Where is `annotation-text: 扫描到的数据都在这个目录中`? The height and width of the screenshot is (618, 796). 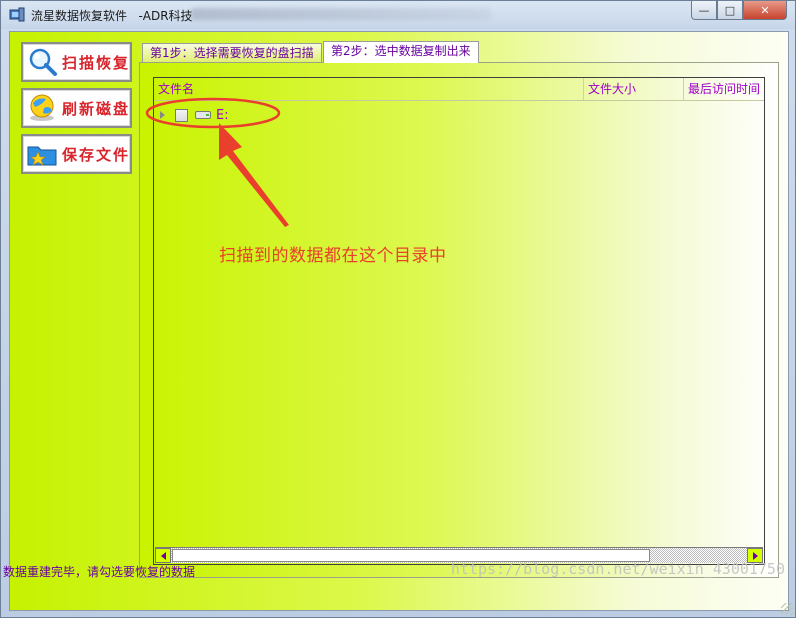
annotation-text: 扫描到的数据都在这个目录中 is located at coordinates (333, 256).